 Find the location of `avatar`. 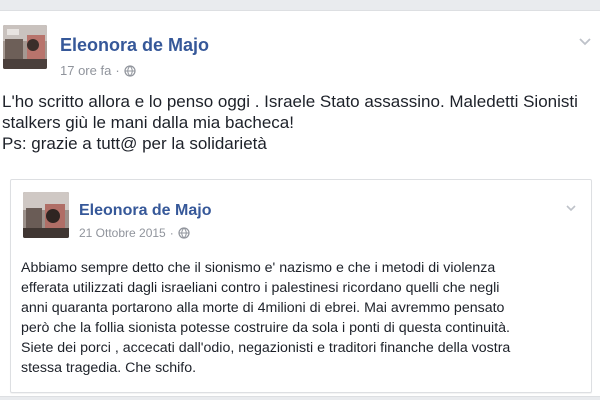

avatar is located at coordinates (25, 47).